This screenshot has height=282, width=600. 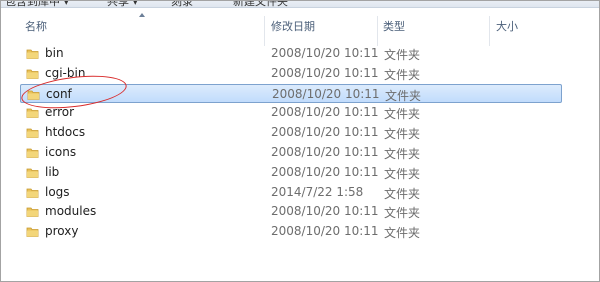 I want to click on list-item: conf 2008/10/20 10:11 文件夹, so click(x=291, y=93).